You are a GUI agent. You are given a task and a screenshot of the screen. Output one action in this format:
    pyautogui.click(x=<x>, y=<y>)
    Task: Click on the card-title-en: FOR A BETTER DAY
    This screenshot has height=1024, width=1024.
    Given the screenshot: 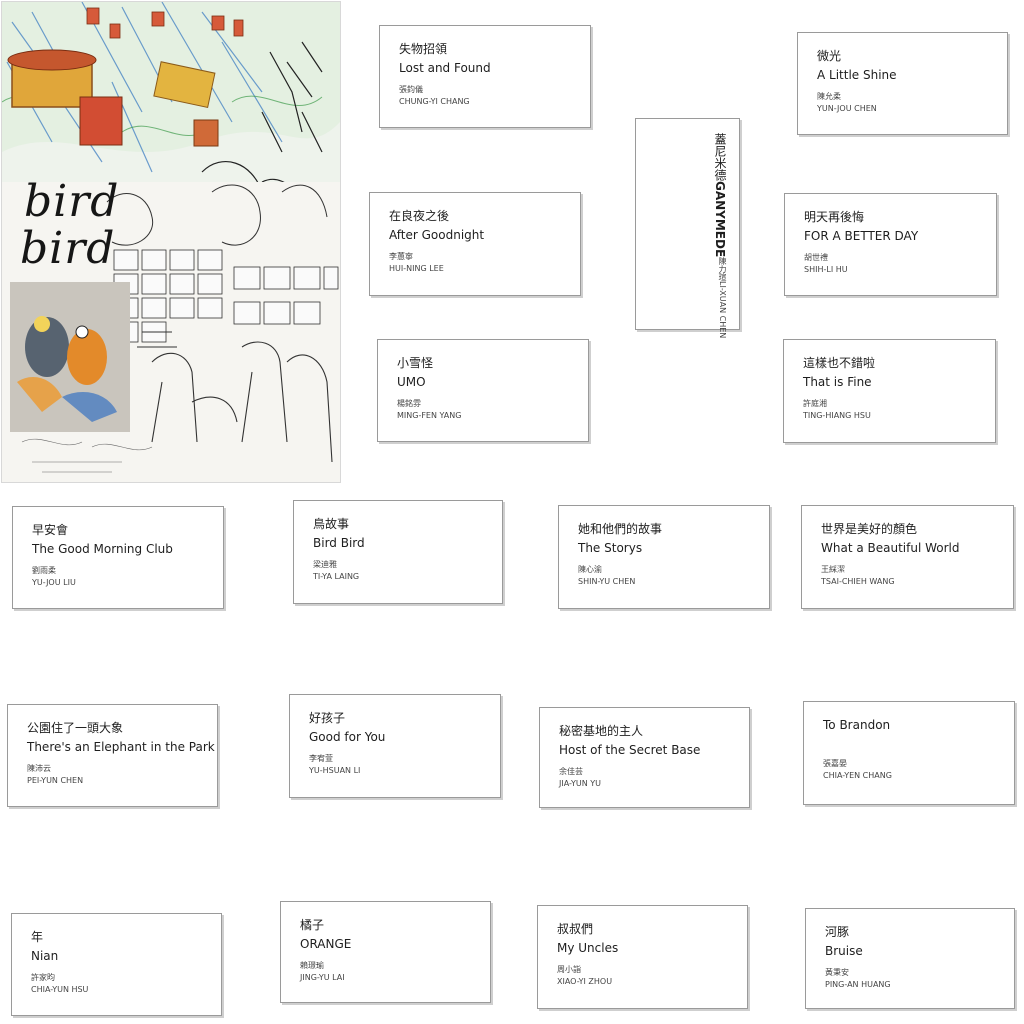 What is the action you would take?
    pyautogui.click(x=861, y=236)
    